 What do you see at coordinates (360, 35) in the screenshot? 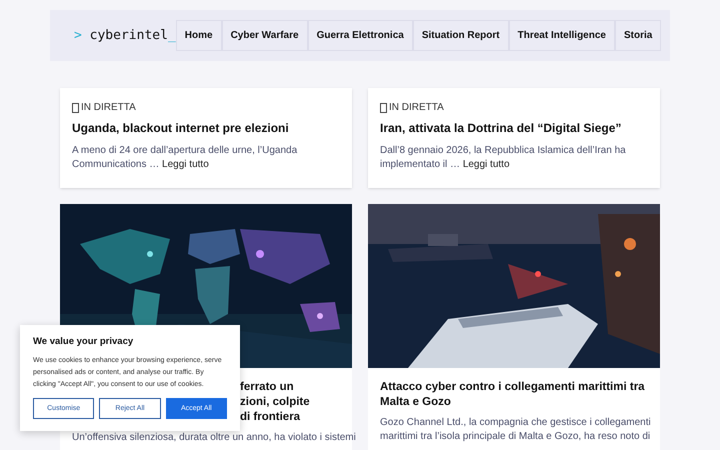
I see `nav-link: Guerra Elettronica` at bounding box center [360, 35].